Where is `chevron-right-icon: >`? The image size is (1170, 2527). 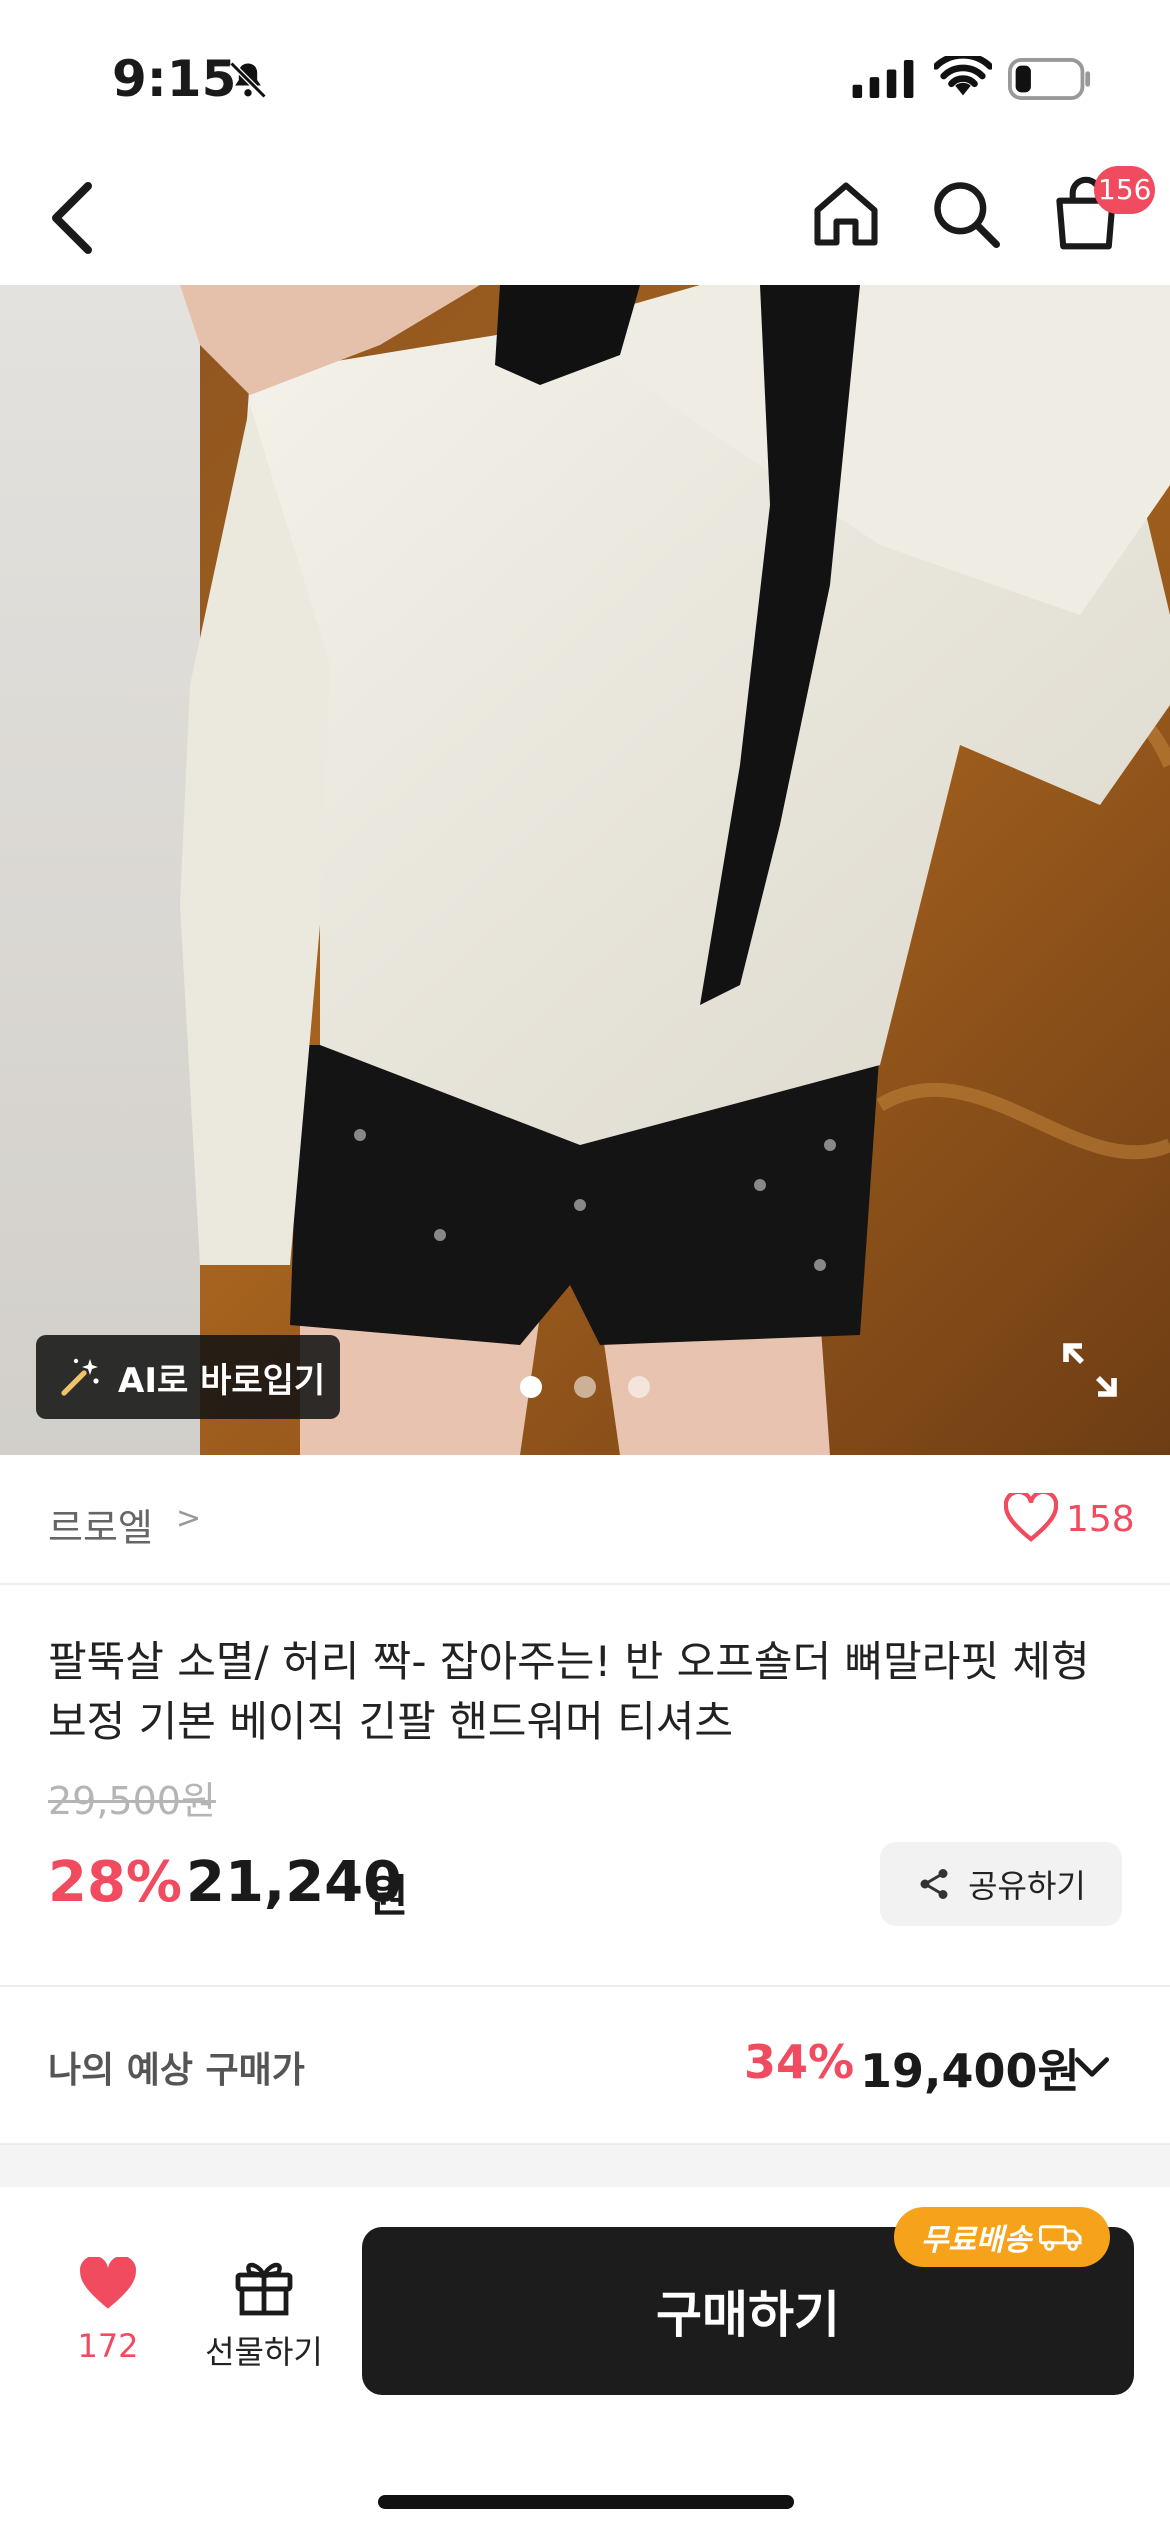 chevron-right-icon: > is located at coordinates (189, 1518).